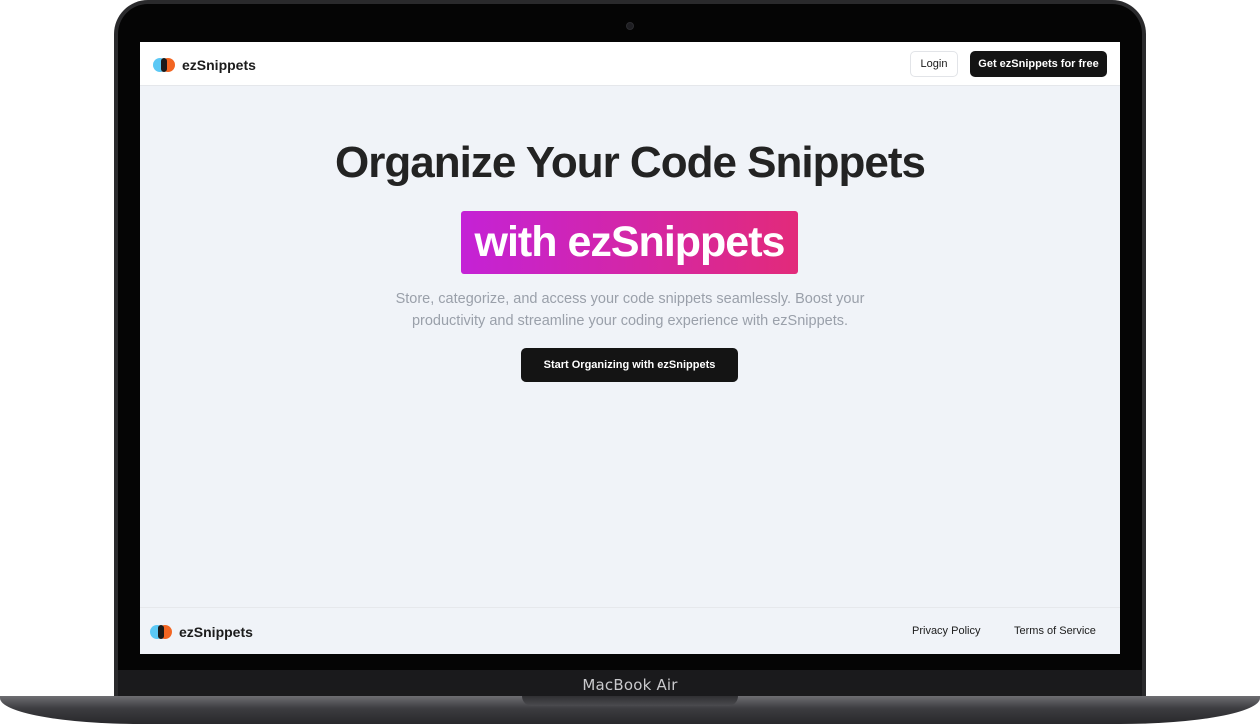 The height and width of the screenshot is (724, 1260). What do you see at coordinates (946, 631) in the screenshot?
I see `privacy-policy-link: Privacy Policy` at bounding box center [946, 631].